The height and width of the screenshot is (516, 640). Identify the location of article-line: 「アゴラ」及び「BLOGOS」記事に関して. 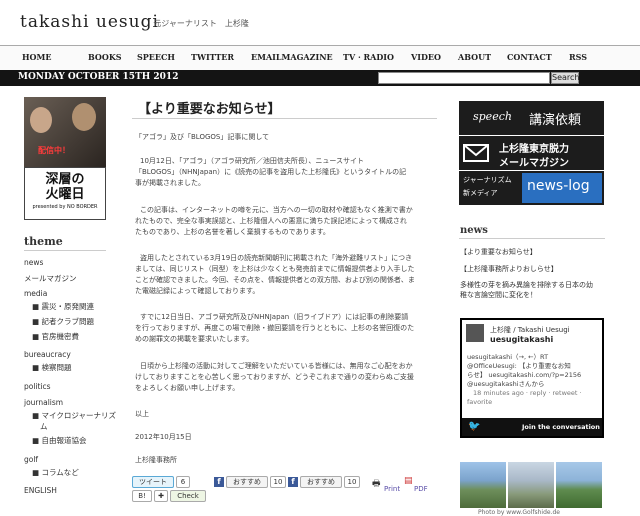
(202, 137).